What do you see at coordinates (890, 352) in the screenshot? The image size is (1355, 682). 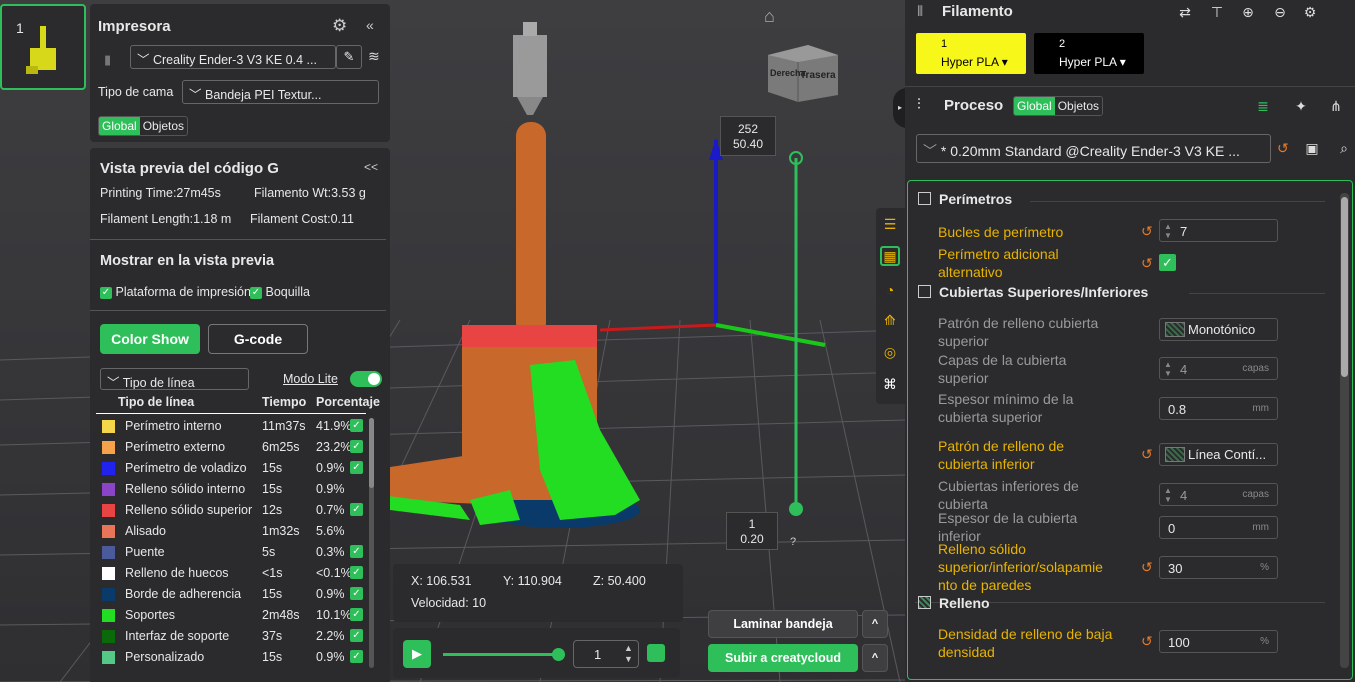 I see `target-icon: ◎` at bounding box center [890, 352].